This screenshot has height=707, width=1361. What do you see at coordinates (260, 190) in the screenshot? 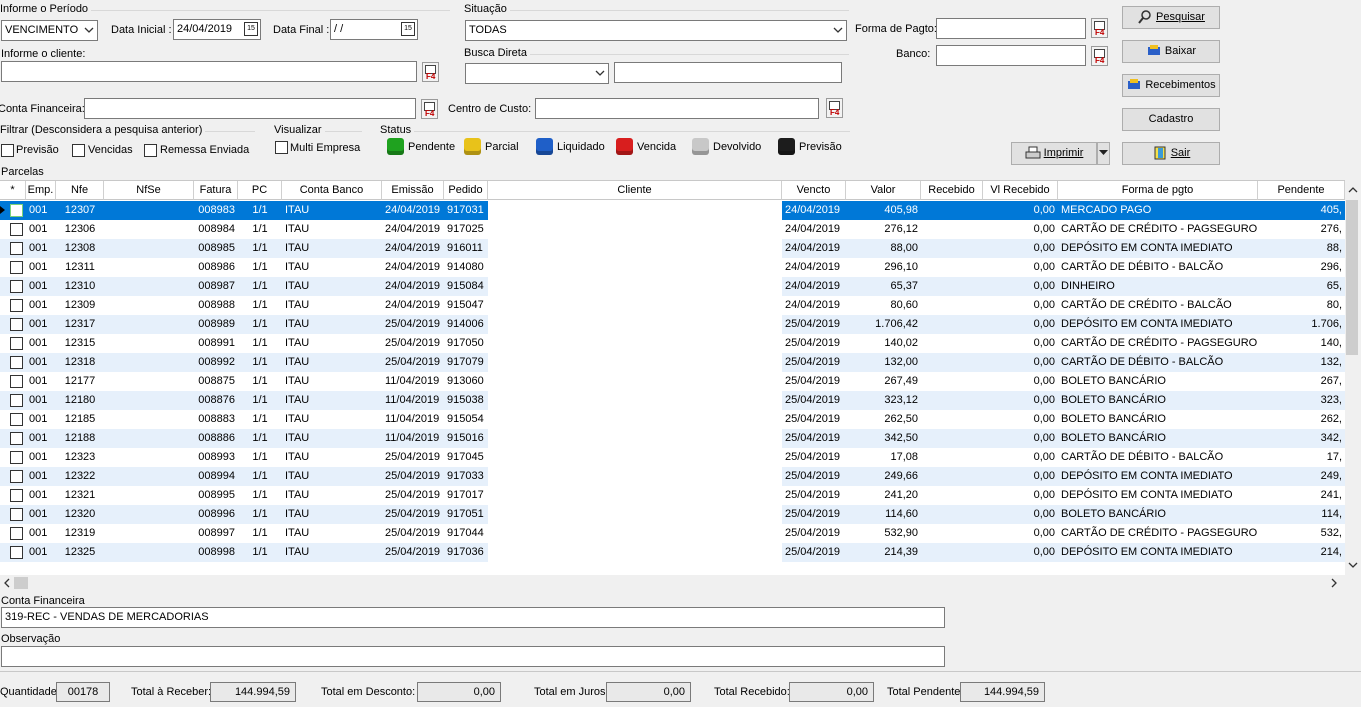
I see `column-header-pc: PC` at bounding box center [260, 190].